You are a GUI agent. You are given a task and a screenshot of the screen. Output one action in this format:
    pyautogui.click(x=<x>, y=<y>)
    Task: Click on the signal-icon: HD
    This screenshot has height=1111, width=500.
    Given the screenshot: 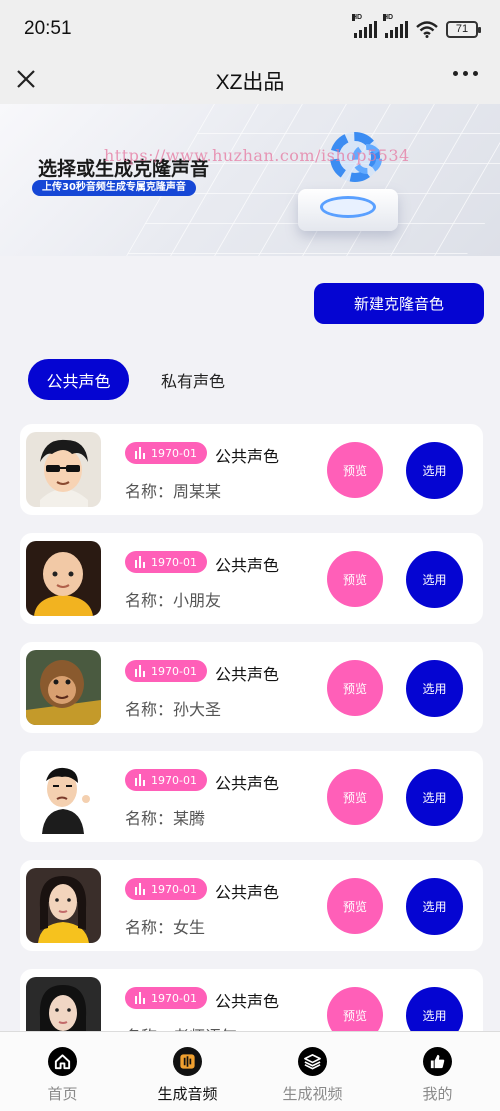 What is the action you would take?
    pyautogui.click(x=364, y=26)
    